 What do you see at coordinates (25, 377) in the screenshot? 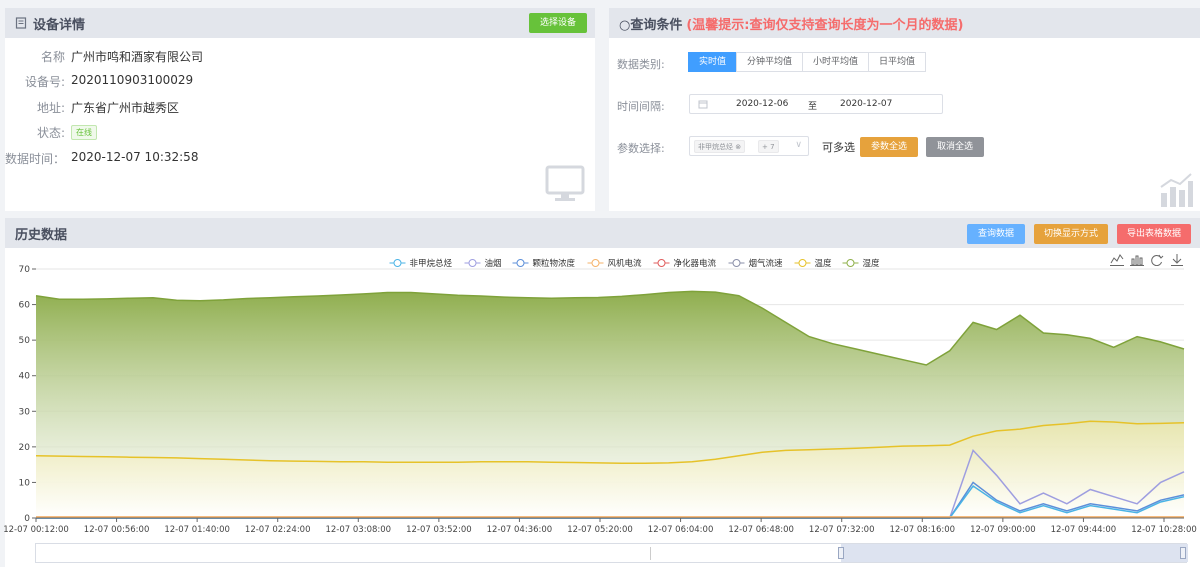
I see `y-tick-label: 40` at bounding box center [25, 377].